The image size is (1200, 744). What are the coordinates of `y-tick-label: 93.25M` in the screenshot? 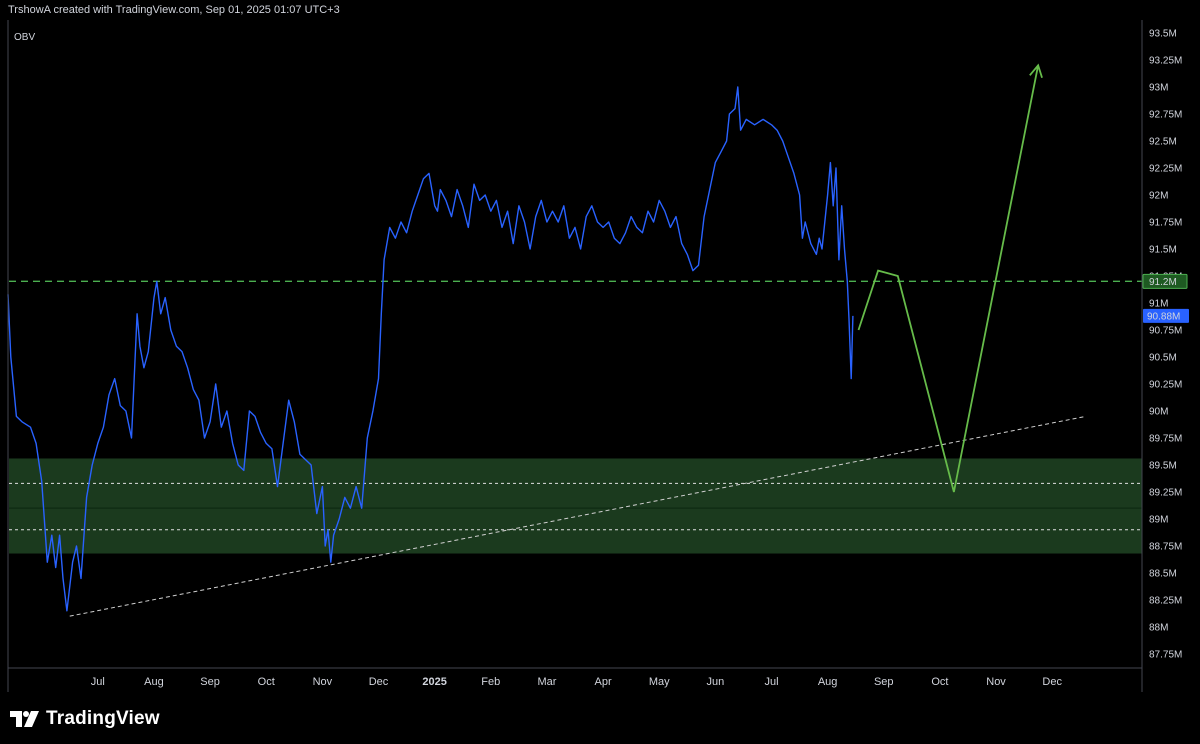 It's located at (1165, 60).